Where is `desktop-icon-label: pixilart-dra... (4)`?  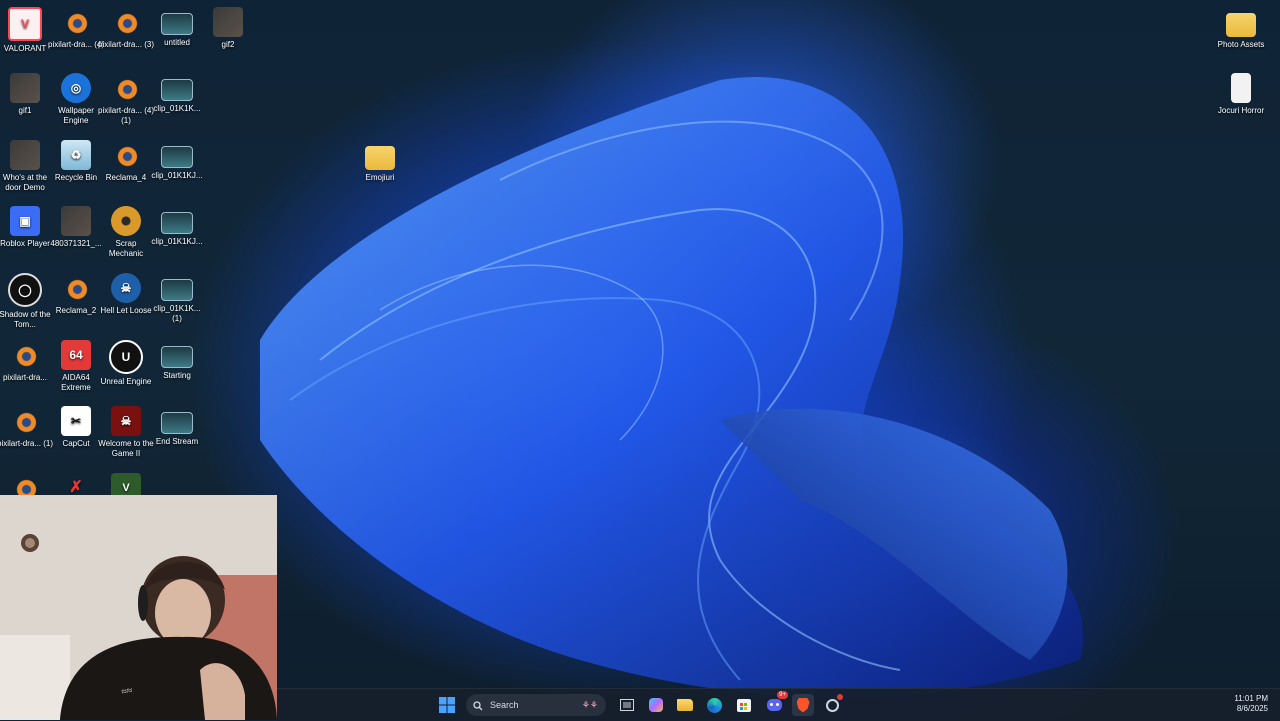 desktop-icon-label: pixilart-dra... (4) is located at coordinates (76, 44).